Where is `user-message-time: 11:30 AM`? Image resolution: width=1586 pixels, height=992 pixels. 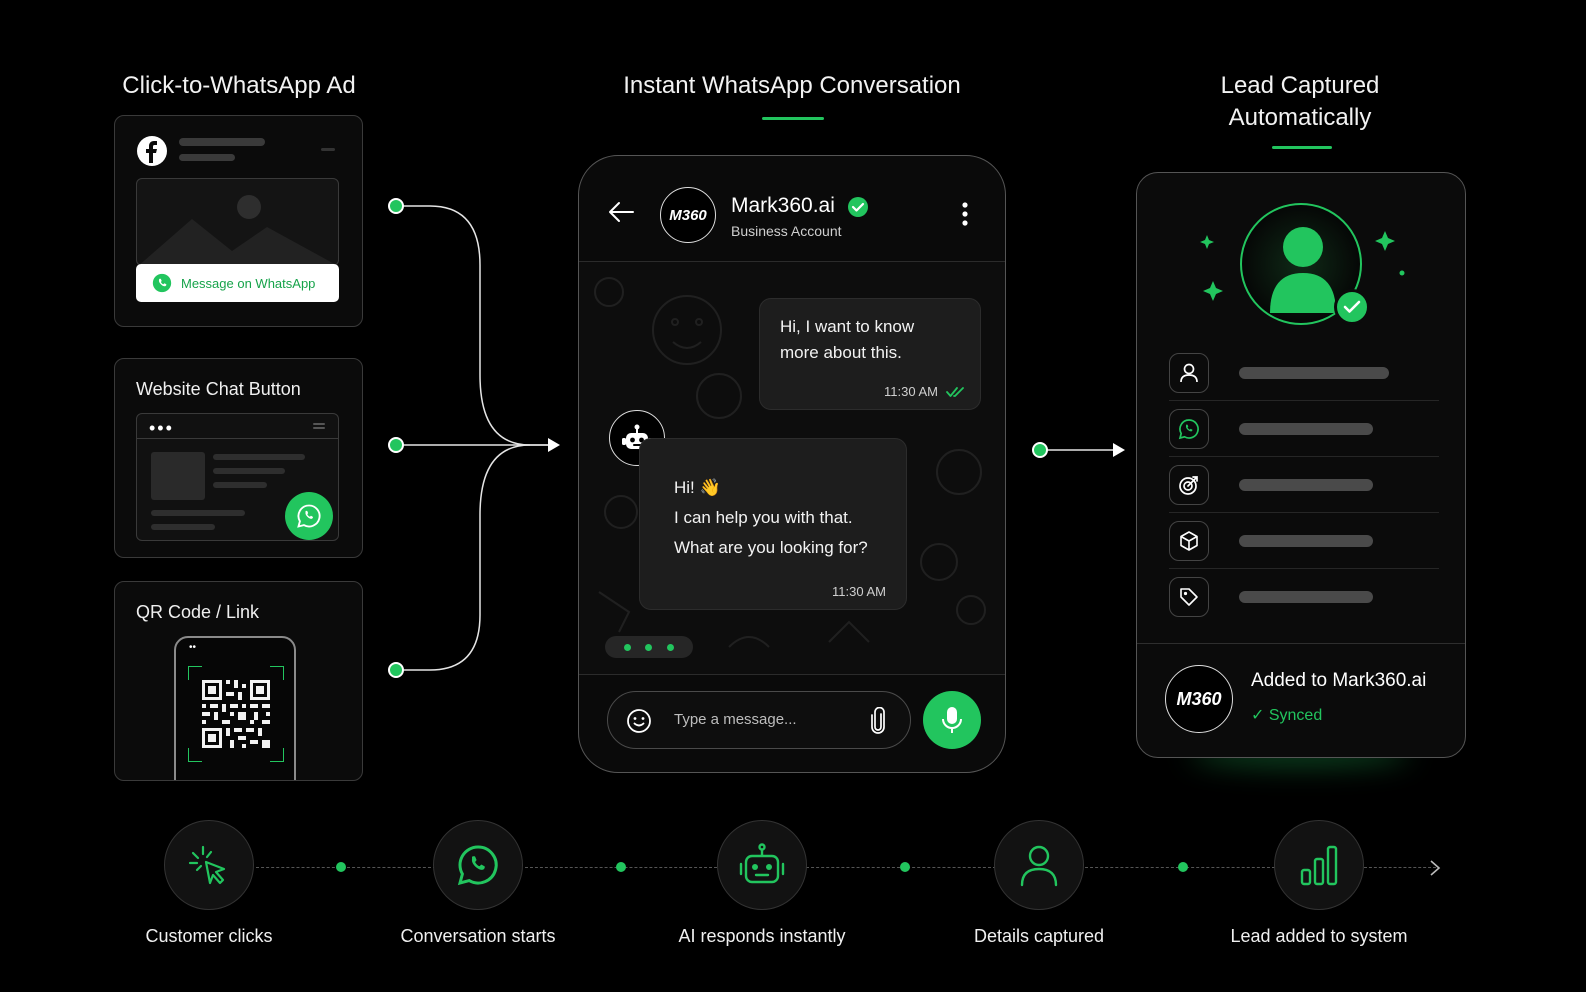
user-message-time: 11:30 AM is located at coordinates (911, 391).